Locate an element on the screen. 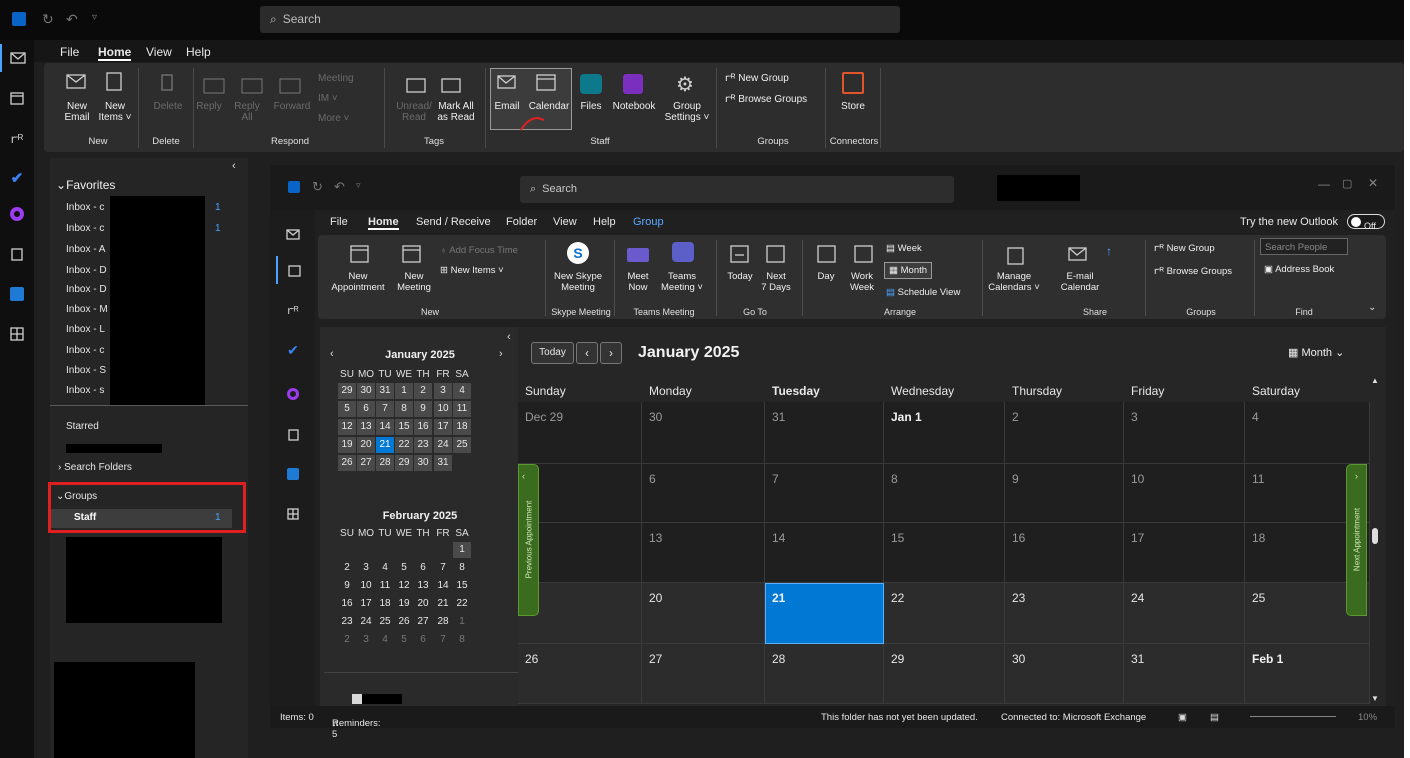  mini-cal-day: 25 is located at coordinates (385, 622).